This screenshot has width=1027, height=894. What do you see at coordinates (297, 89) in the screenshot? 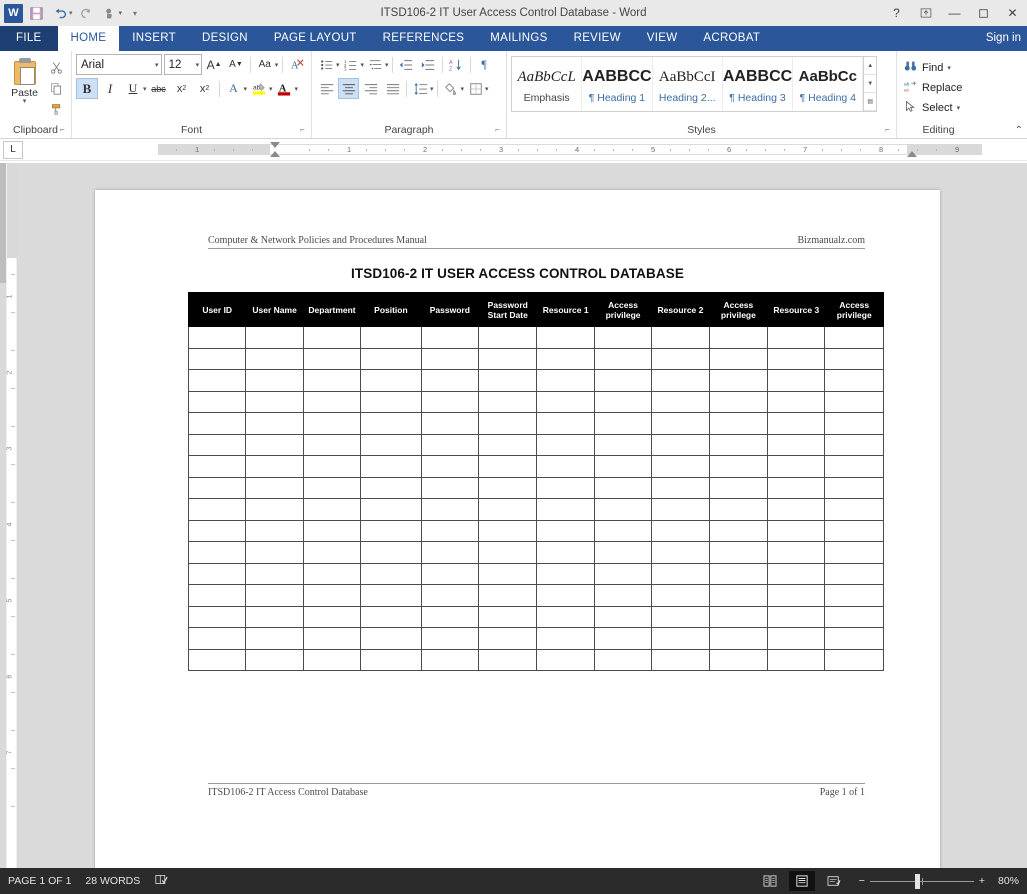
I see `font-color-caret-icon: ▾` at bounding box center [297, 89].